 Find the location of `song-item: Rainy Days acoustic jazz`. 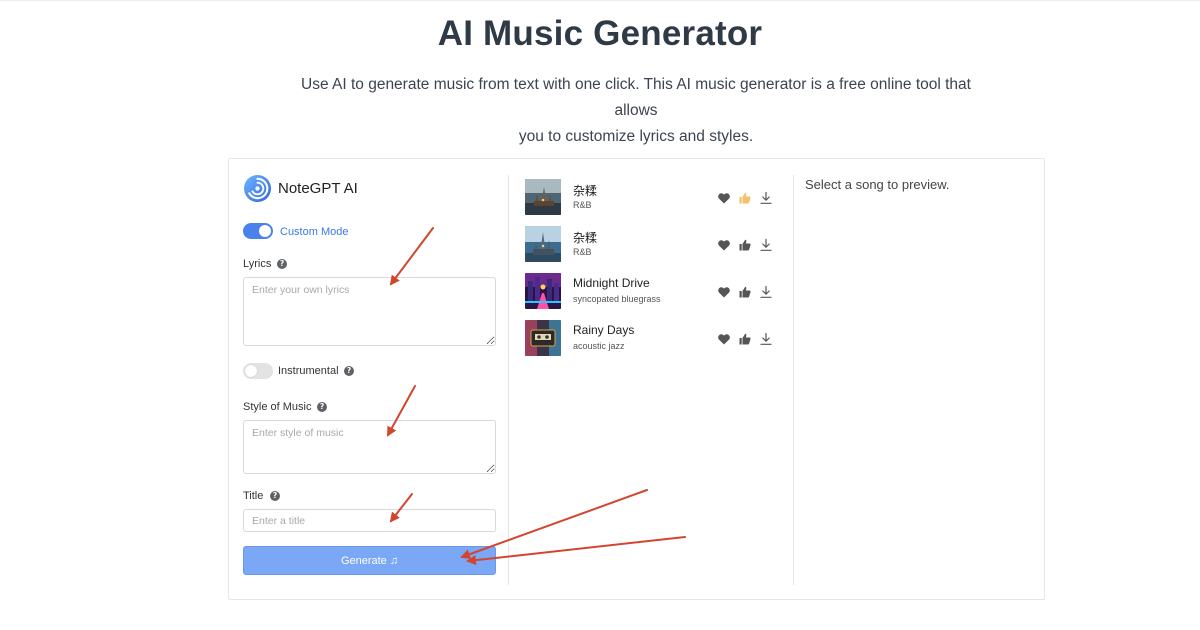

song-item: Rainy Days acoustic jazz is located at coordinates (650, 338).